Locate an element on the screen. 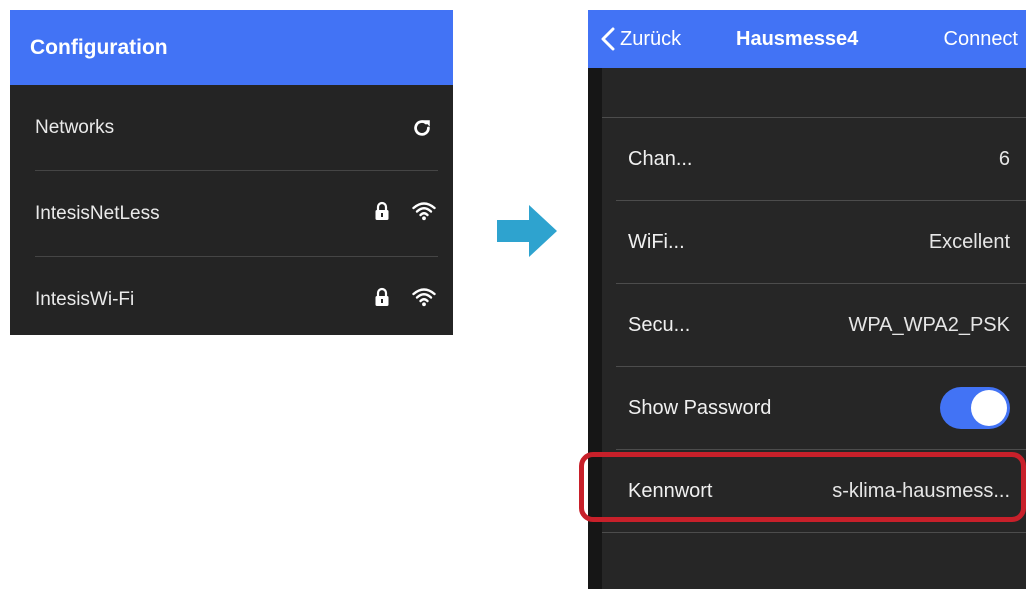 This screenshot has width=1026, height=589. refresh-icon is located at coordinates (422, 128).